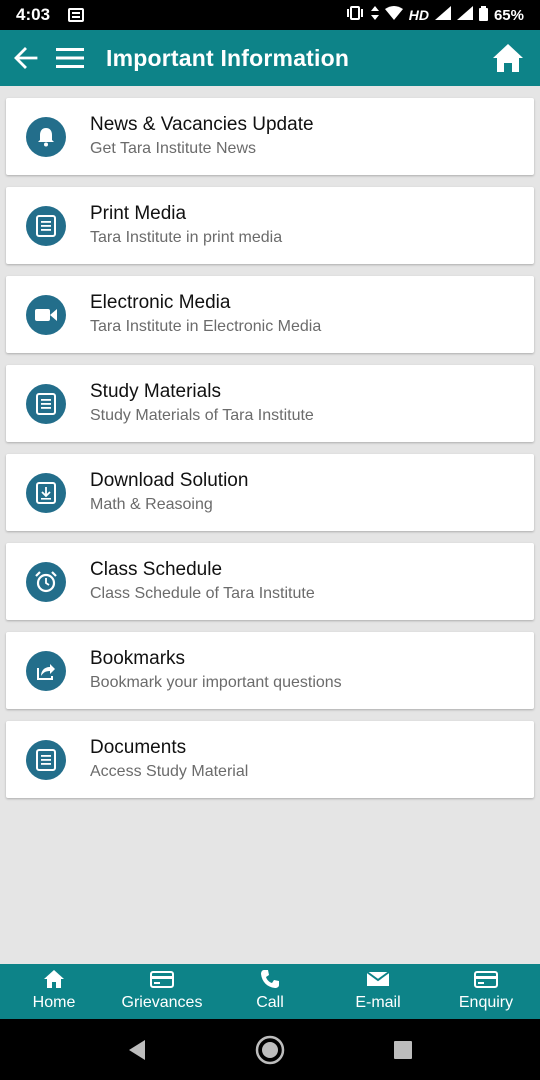 This screenshot has width=540, height=1080. I want to click on list-item-title: Class Schedule, so click(156, 569).